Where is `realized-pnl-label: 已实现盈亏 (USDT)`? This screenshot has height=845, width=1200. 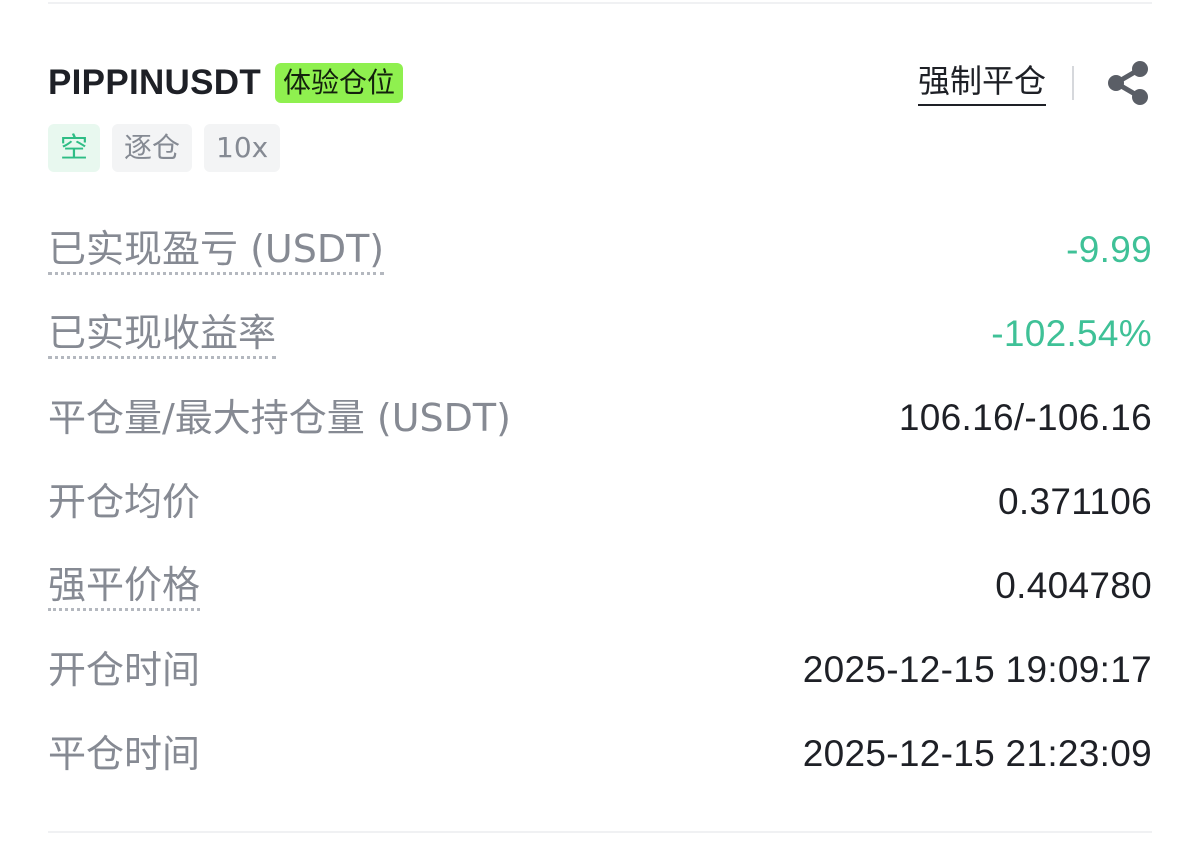 realized-pnl-label: 已实现盈亏 (USDT) is located at coordinates (216, 250).